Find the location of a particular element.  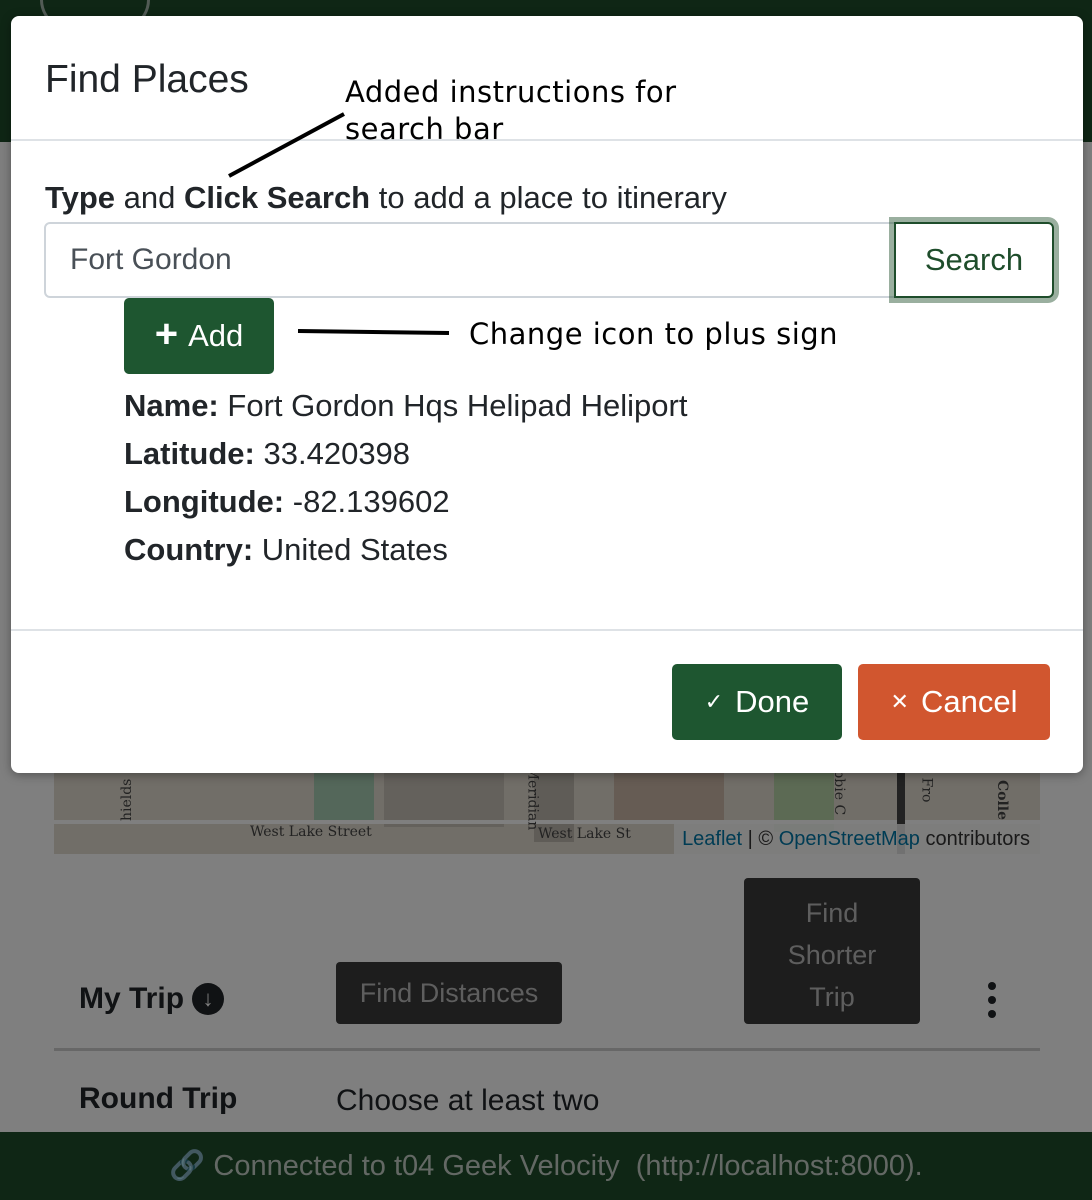

search-group: Search is located at coordinates (549, 260).